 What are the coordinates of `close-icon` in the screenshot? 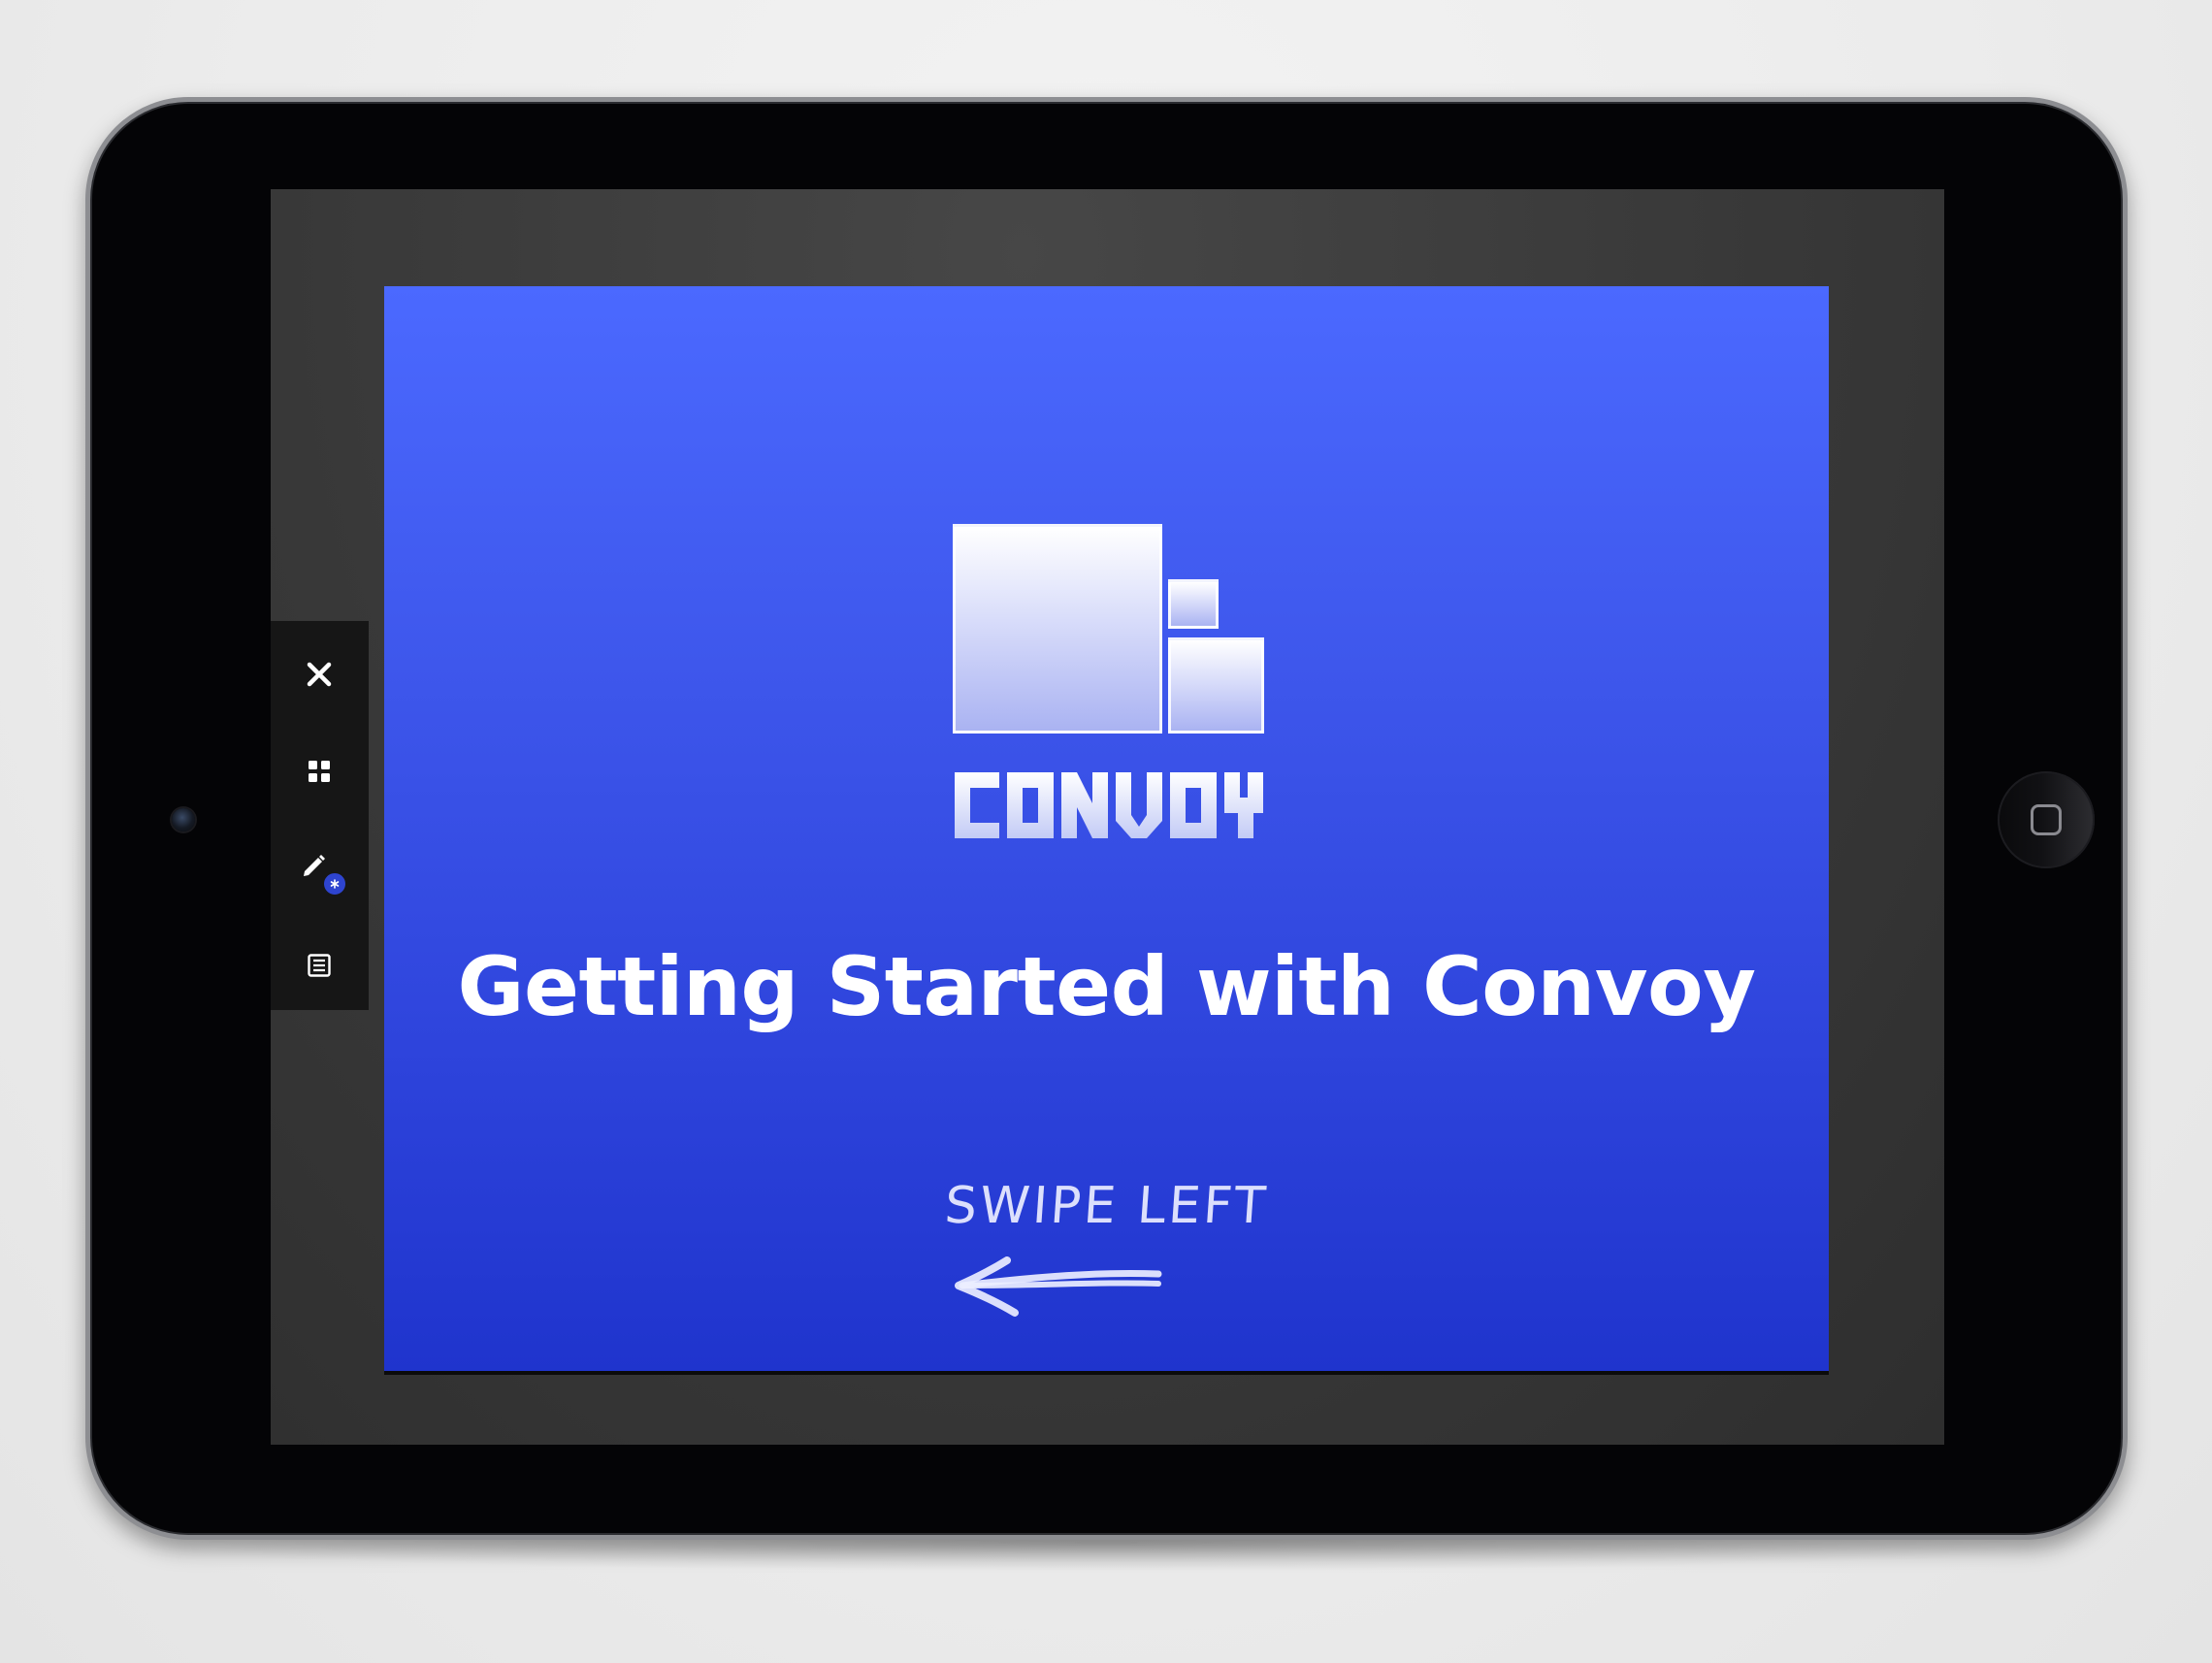 It's located at (320, 674).